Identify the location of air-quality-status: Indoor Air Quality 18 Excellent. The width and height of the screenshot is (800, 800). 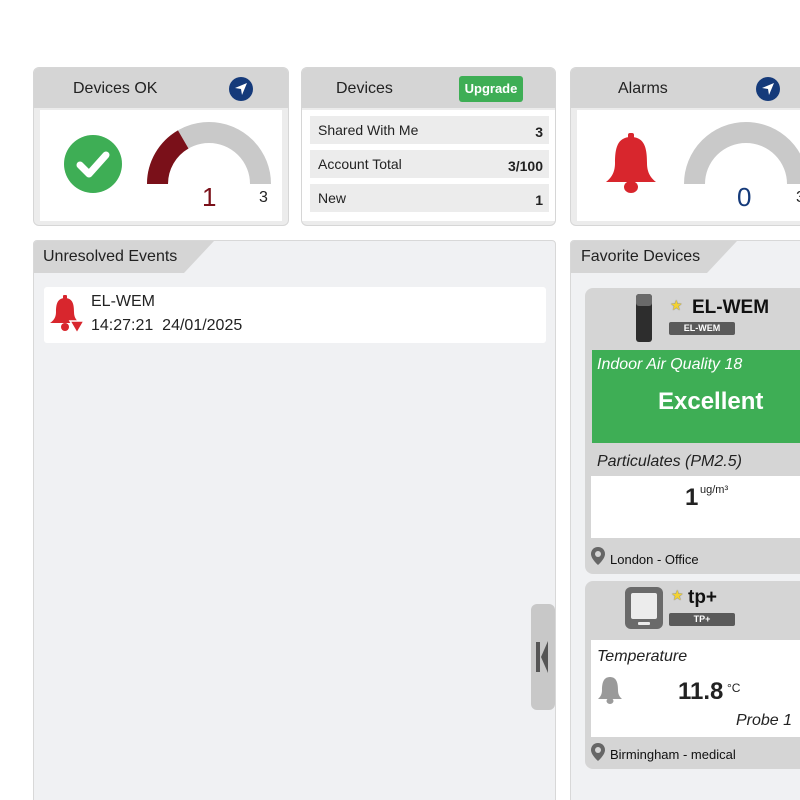
(696, 396).